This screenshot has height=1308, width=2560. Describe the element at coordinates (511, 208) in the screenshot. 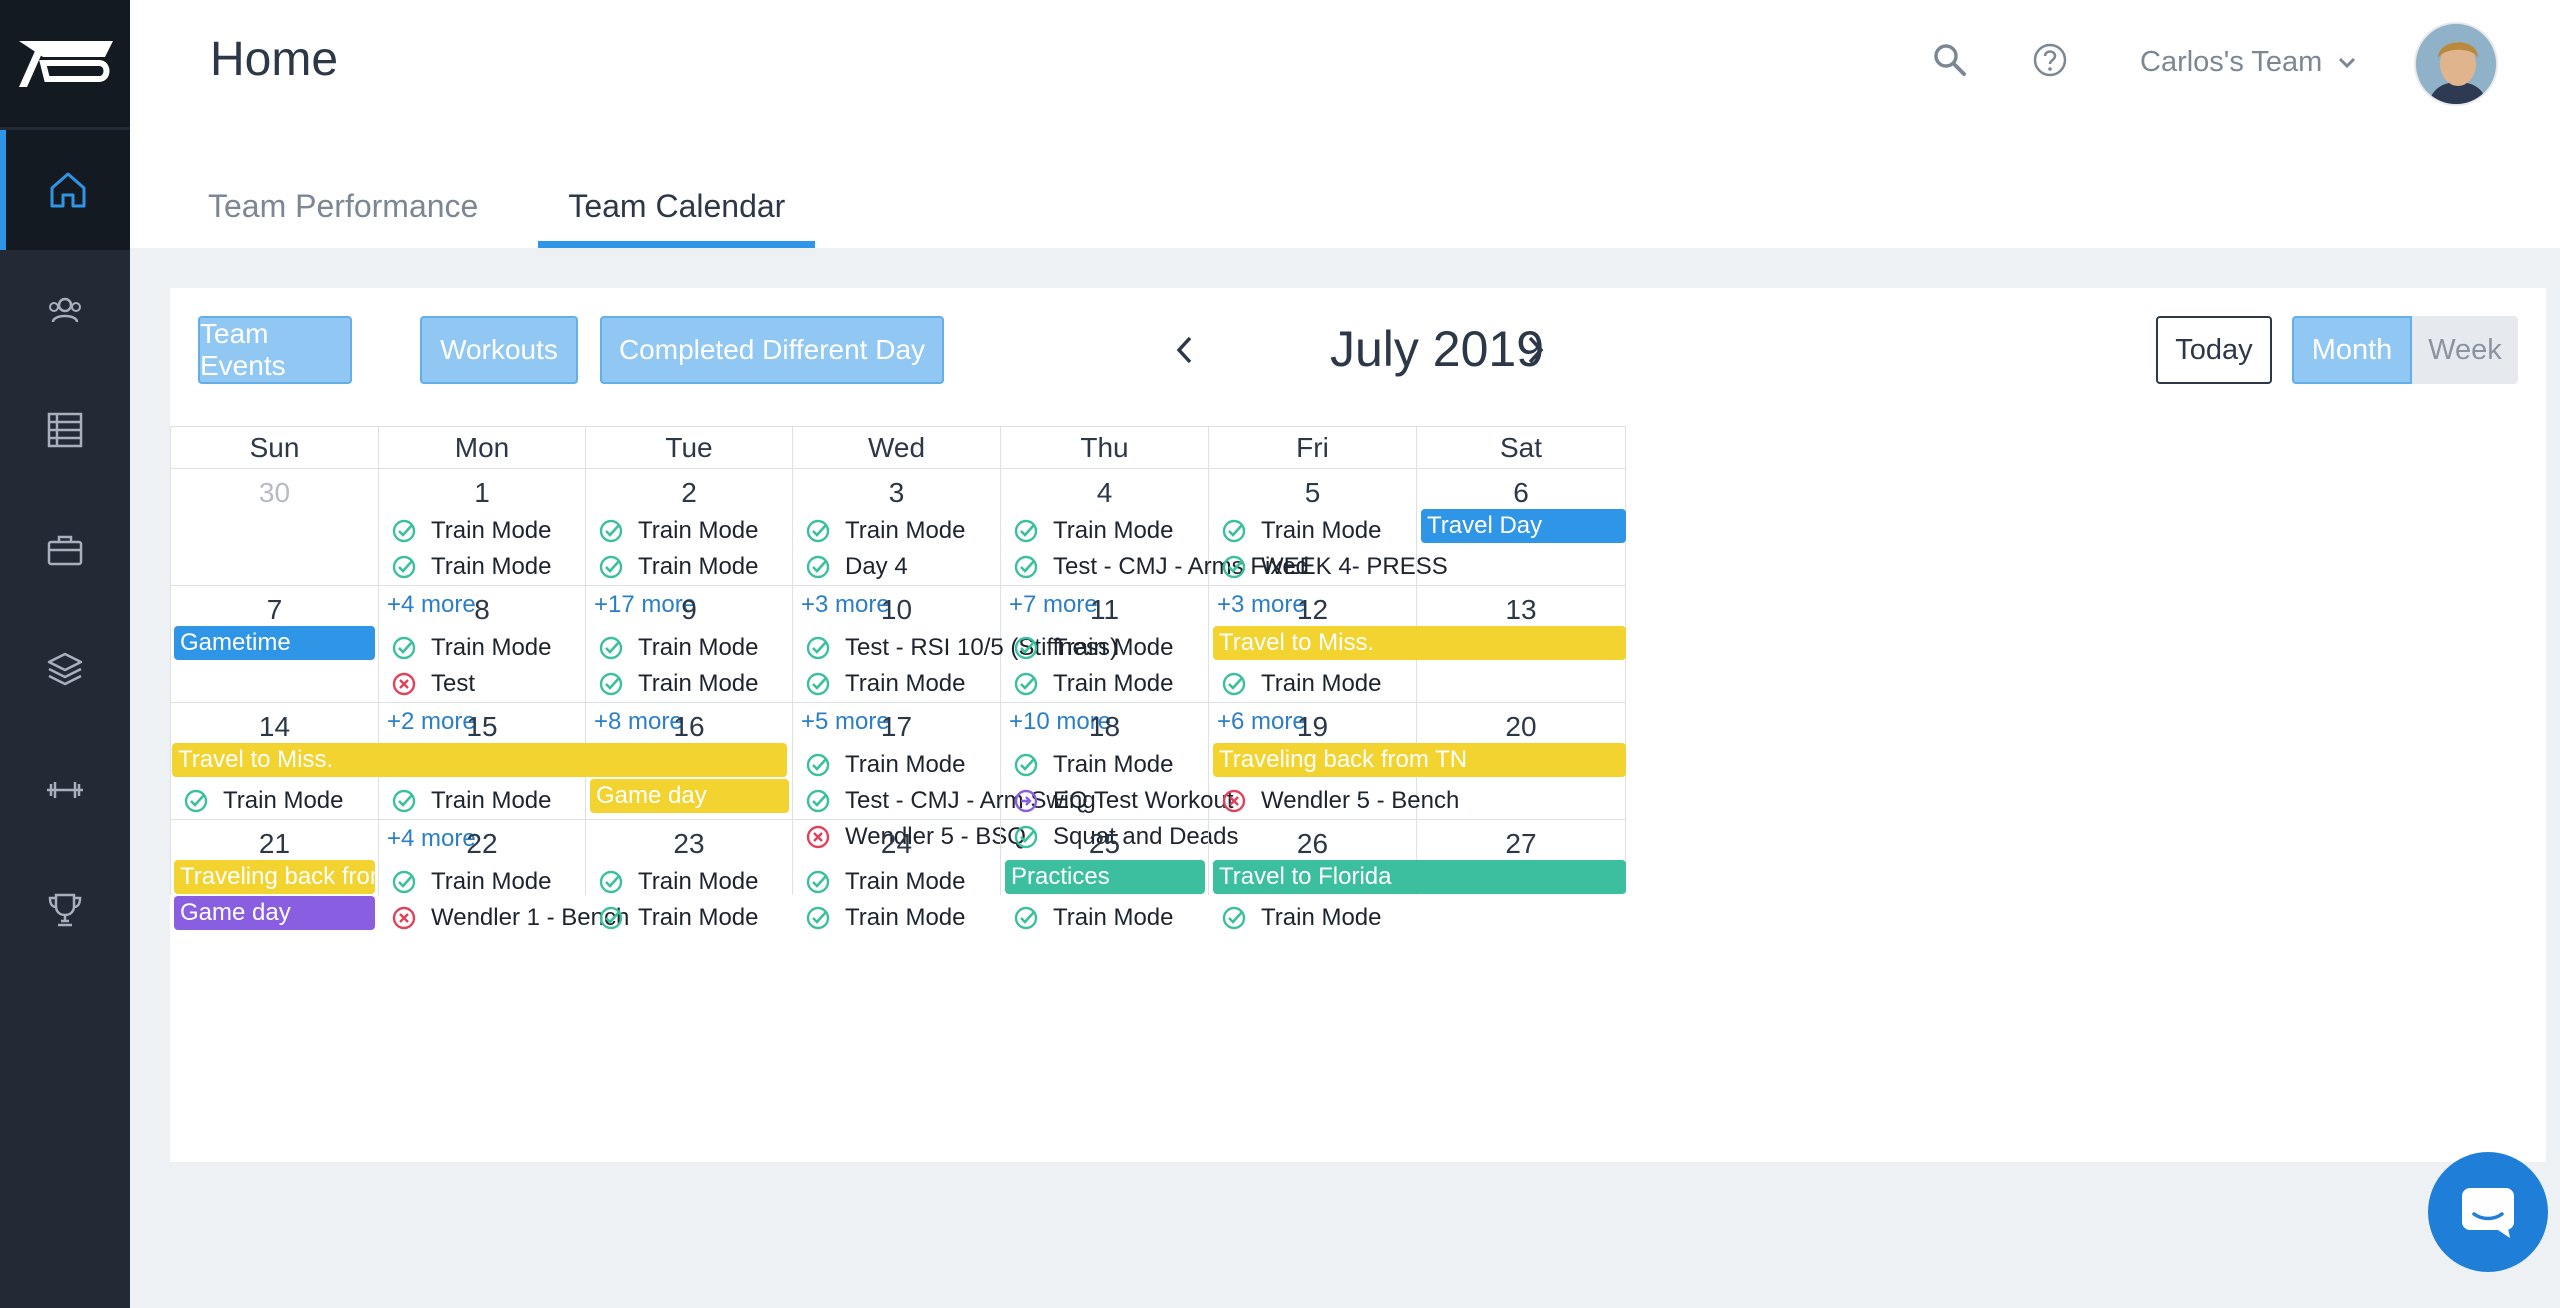

I see `tab-bar: Team Performance Team Calendar` at that location.